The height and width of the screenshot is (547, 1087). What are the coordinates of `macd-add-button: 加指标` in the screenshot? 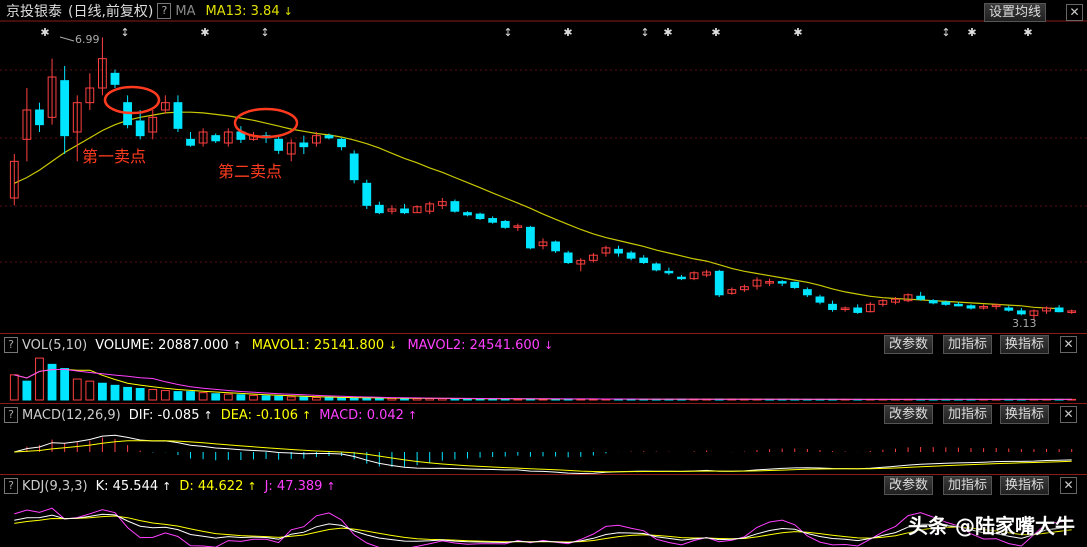 It's located at (968, 414).